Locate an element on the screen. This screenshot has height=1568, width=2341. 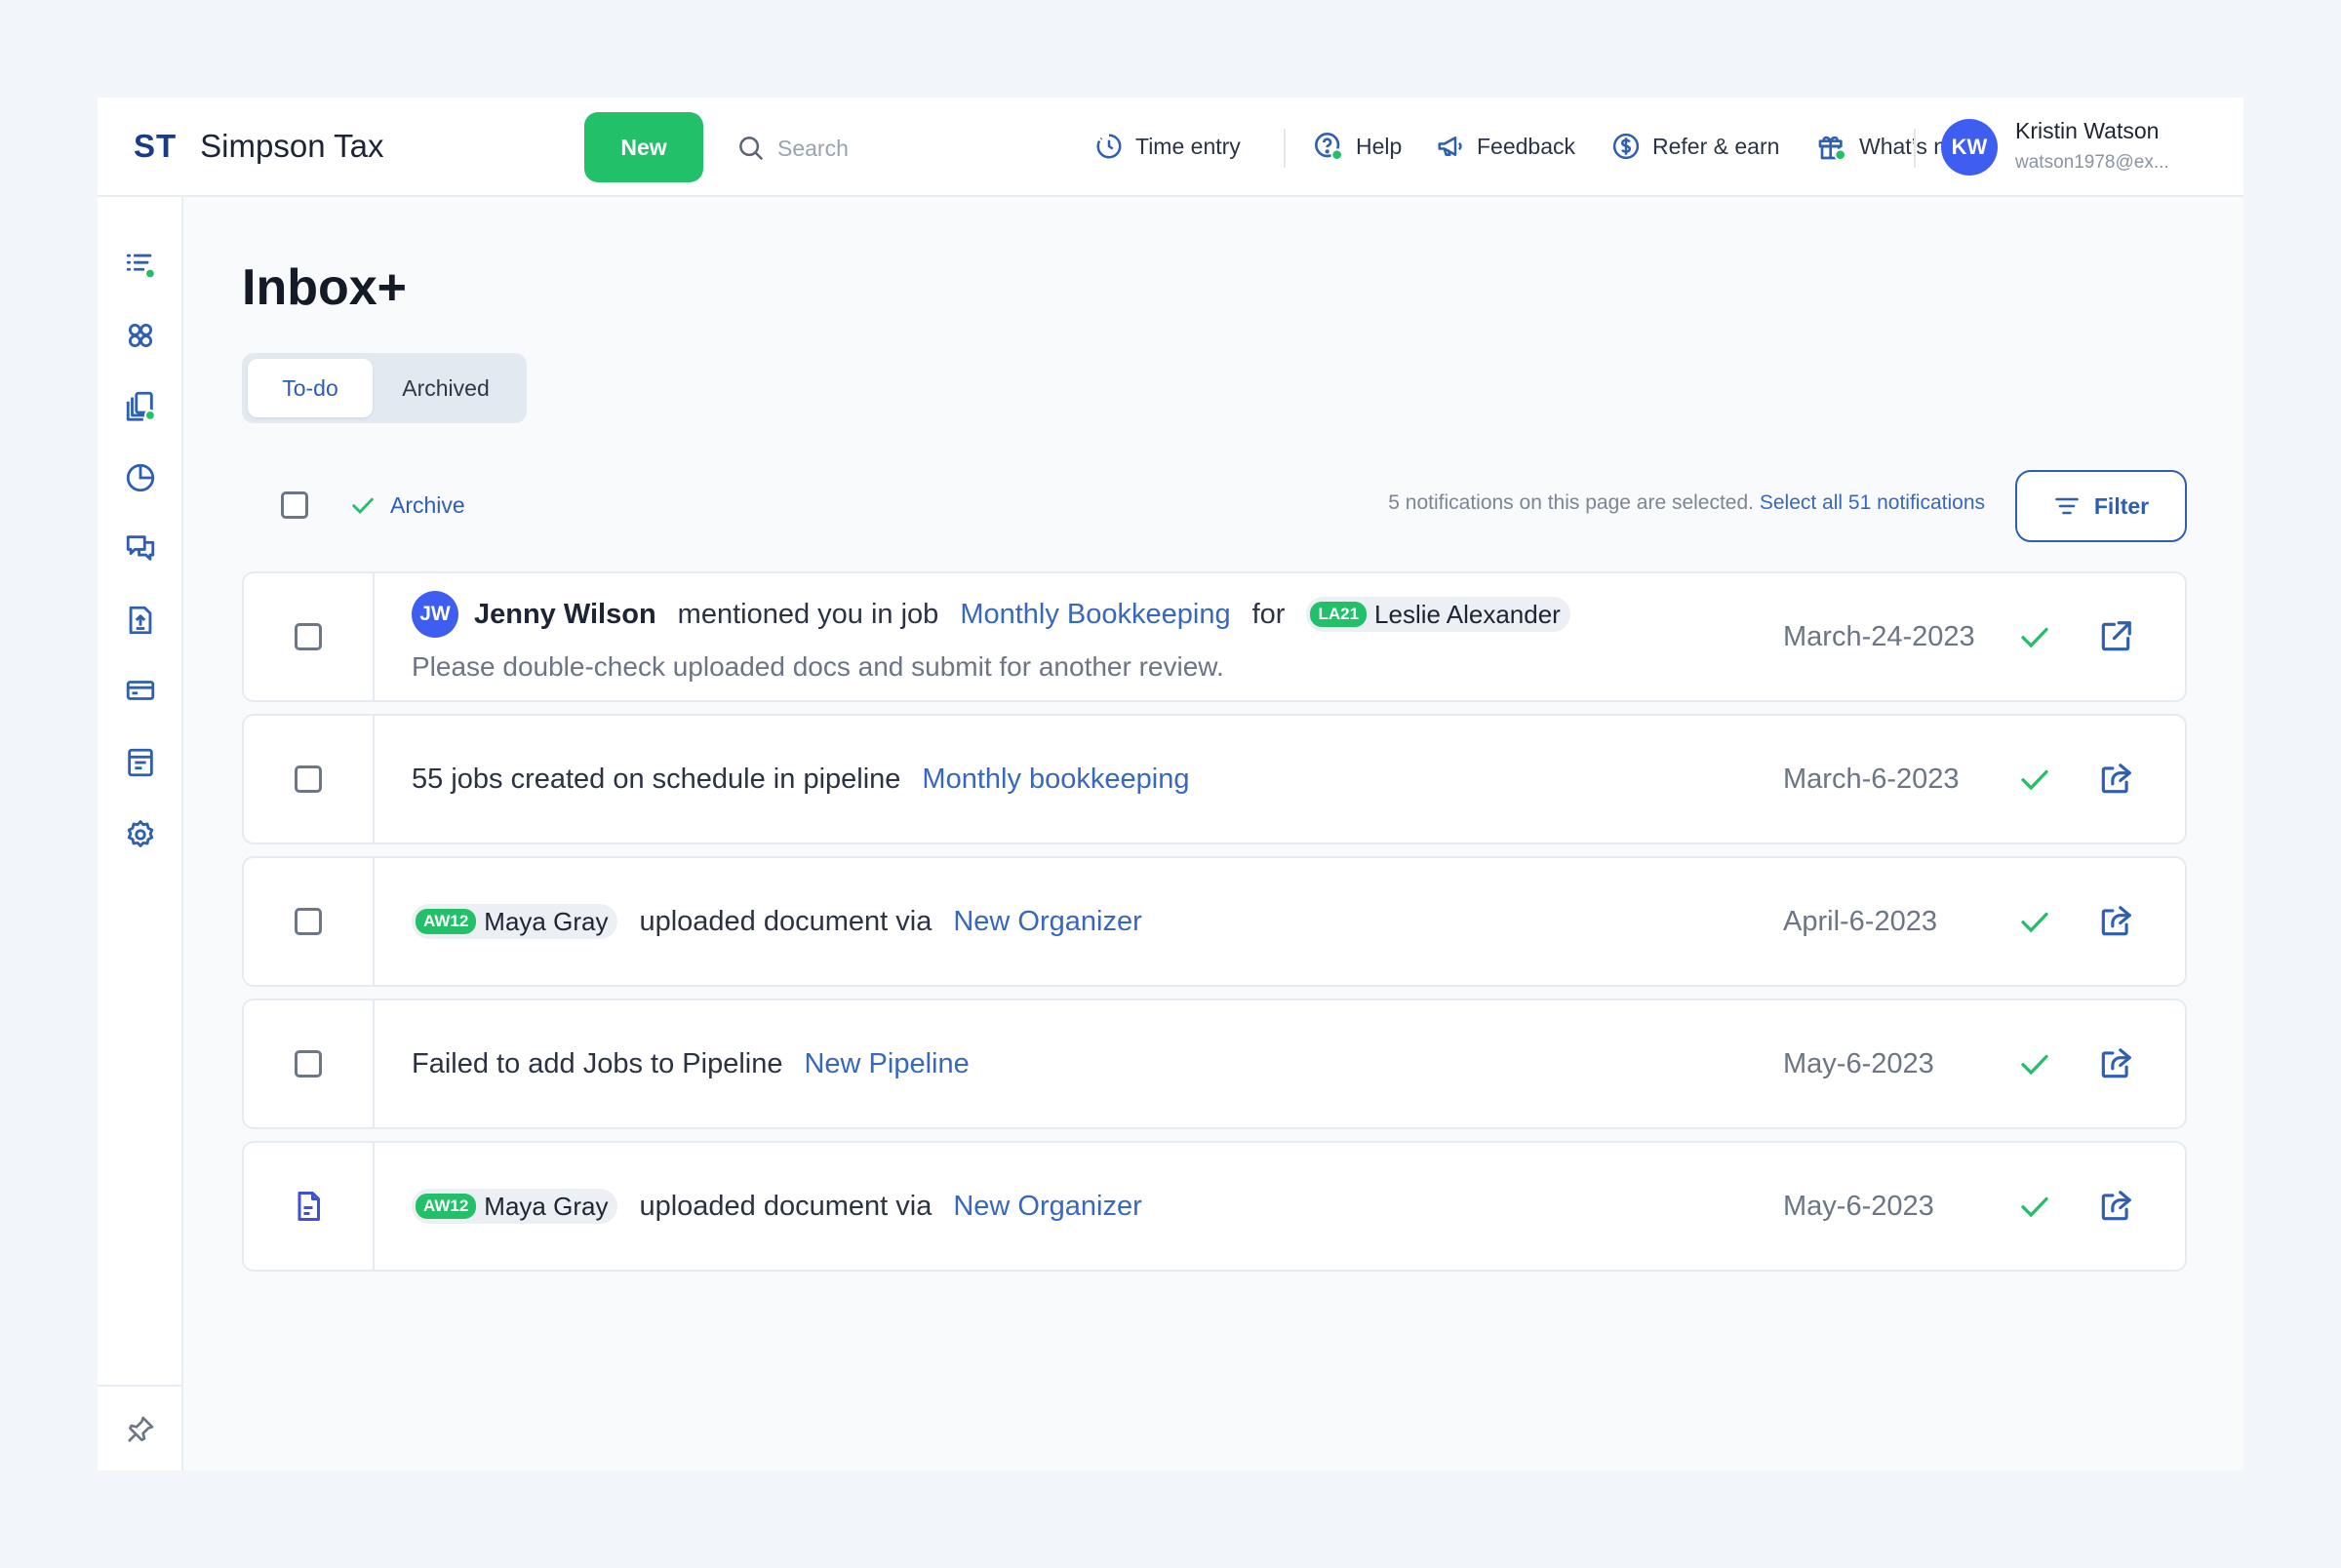
sidebar-item-proposals is located at coordinates (140, 620).